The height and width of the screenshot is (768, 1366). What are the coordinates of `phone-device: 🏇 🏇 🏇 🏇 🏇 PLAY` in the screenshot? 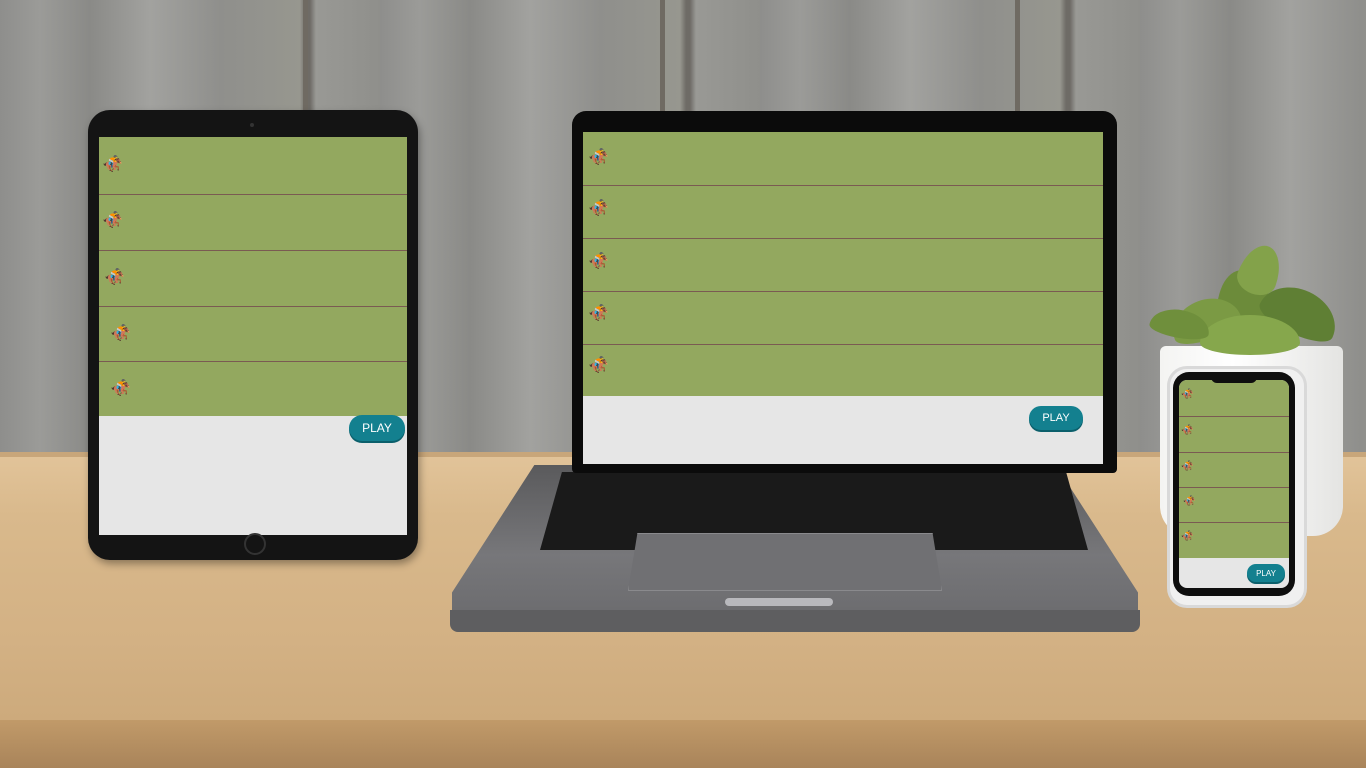 It's located at (1237, 487).